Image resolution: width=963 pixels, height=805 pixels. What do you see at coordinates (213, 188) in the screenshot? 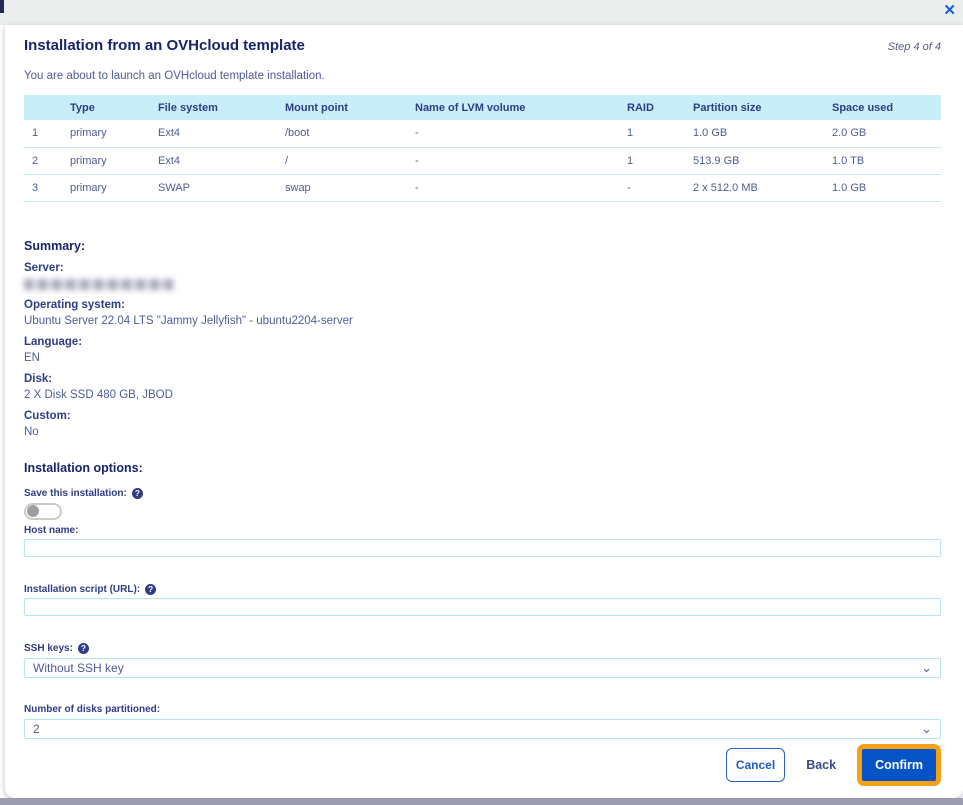
I see `cell-filesystem: SWAP` at bounding box center [213, 188].